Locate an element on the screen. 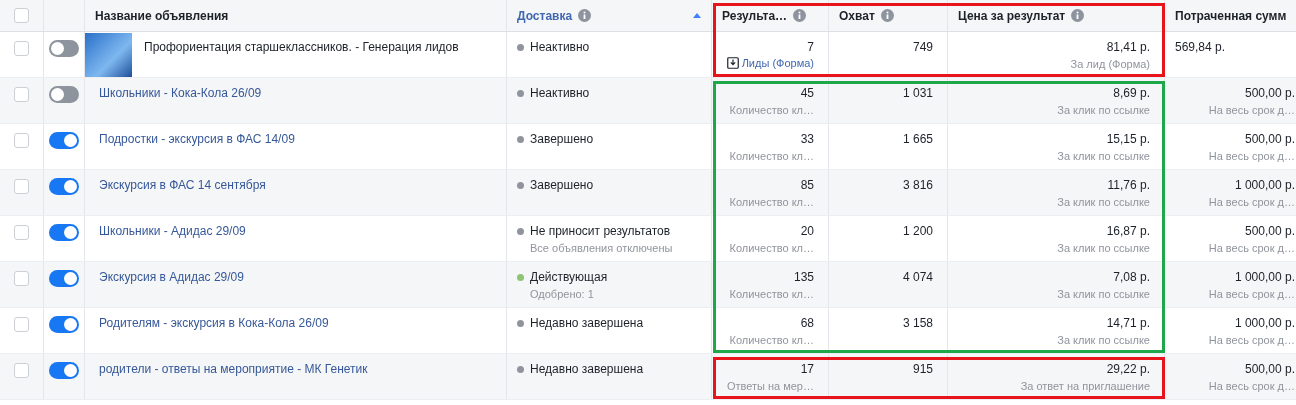 The height and width of the screenshot is (405, 1296). cost-value: 11,76 р. is located at coordinates (1128, 185).